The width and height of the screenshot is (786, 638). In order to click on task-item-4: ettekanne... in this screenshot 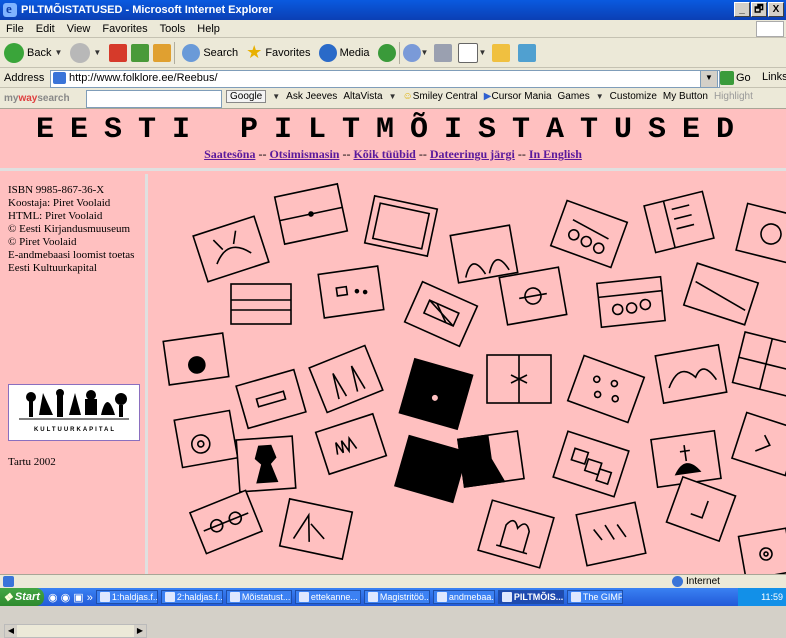, I will do `click(327, 597)`.